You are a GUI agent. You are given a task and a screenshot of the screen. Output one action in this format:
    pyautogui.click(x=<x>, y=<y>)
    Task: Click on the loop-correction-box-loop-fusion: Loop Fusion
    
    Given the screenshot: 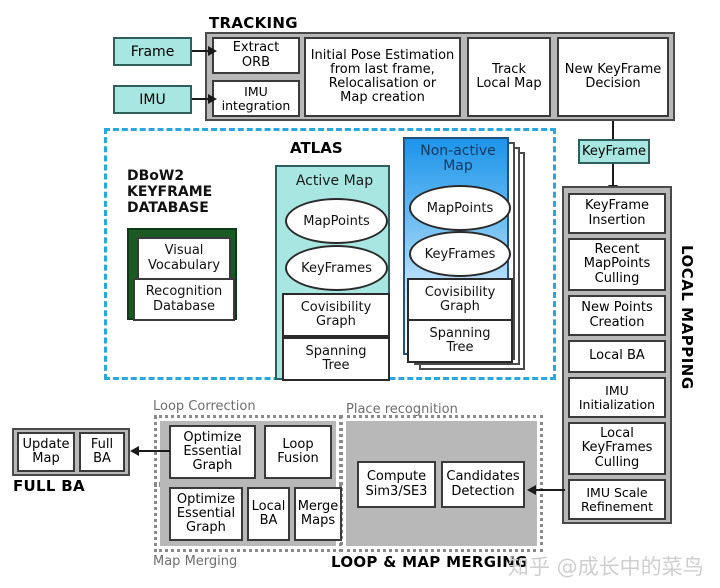 What is the action you would take?
    pyautogui.click(x=298, y=452)
    